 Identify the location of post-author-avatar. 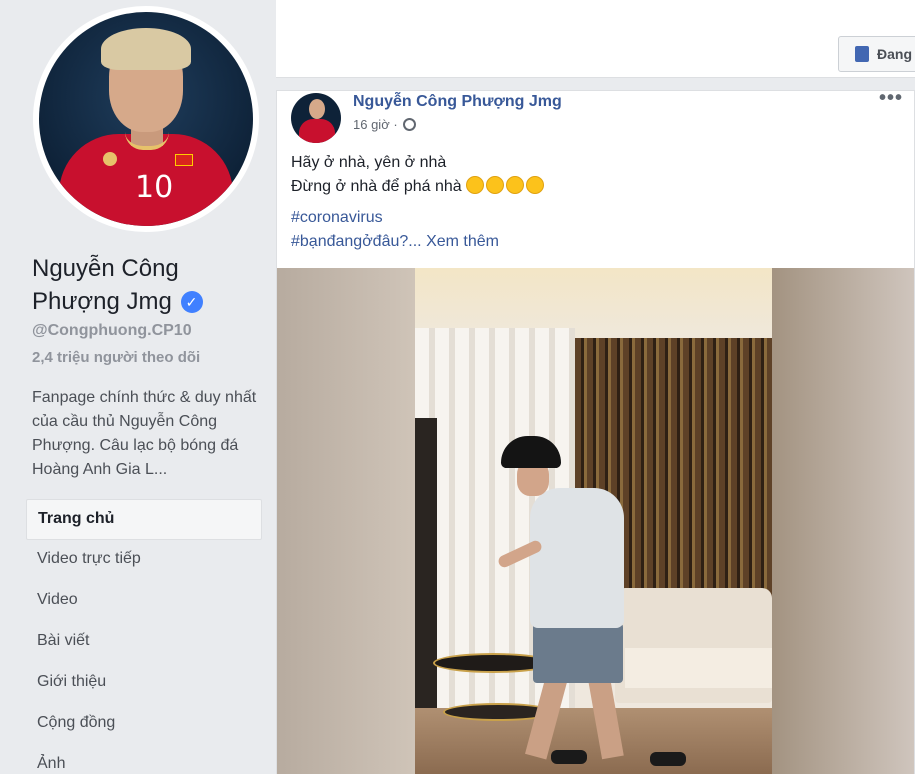
(316, 118).